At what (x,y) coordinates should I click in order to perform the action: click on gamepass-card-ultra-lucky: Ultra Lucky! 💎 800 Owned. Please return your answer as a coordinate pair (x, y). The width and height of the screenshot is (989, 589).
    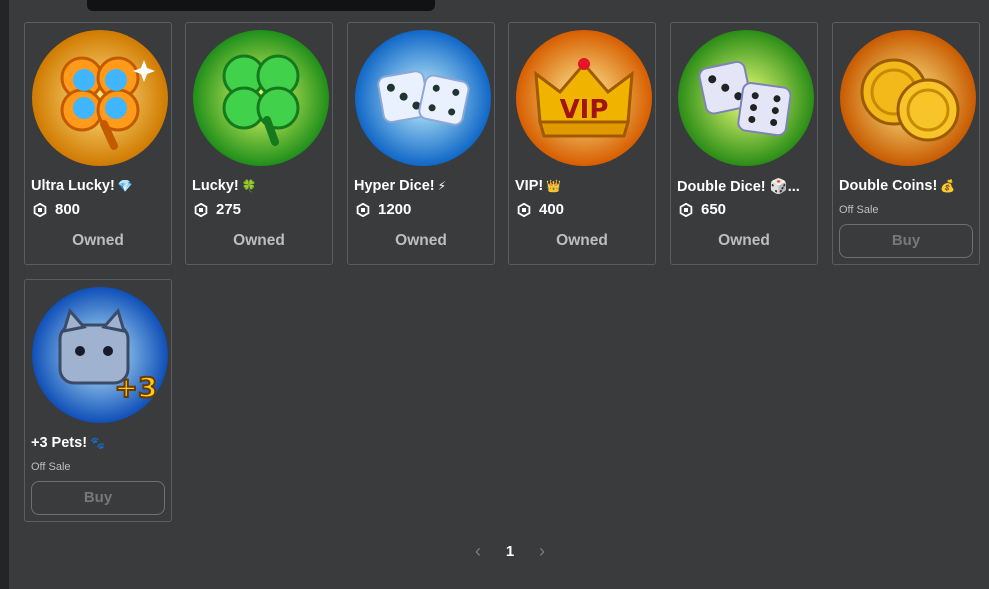
    Looking at the image, I should click on (98, 143).